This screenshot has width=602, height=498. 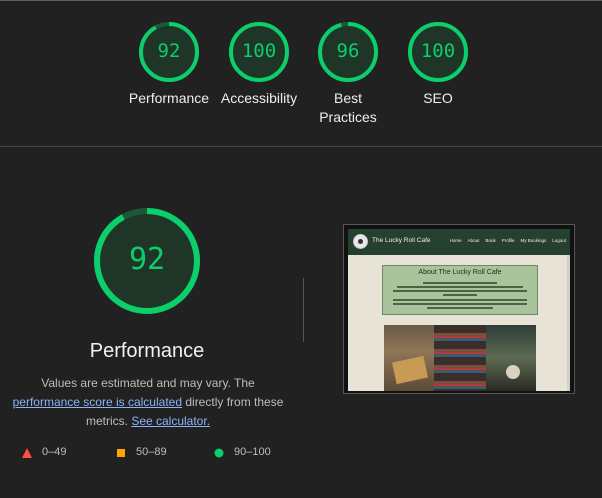 I want to click on performance-gauge-large: 92, so click(x=147, y=261).